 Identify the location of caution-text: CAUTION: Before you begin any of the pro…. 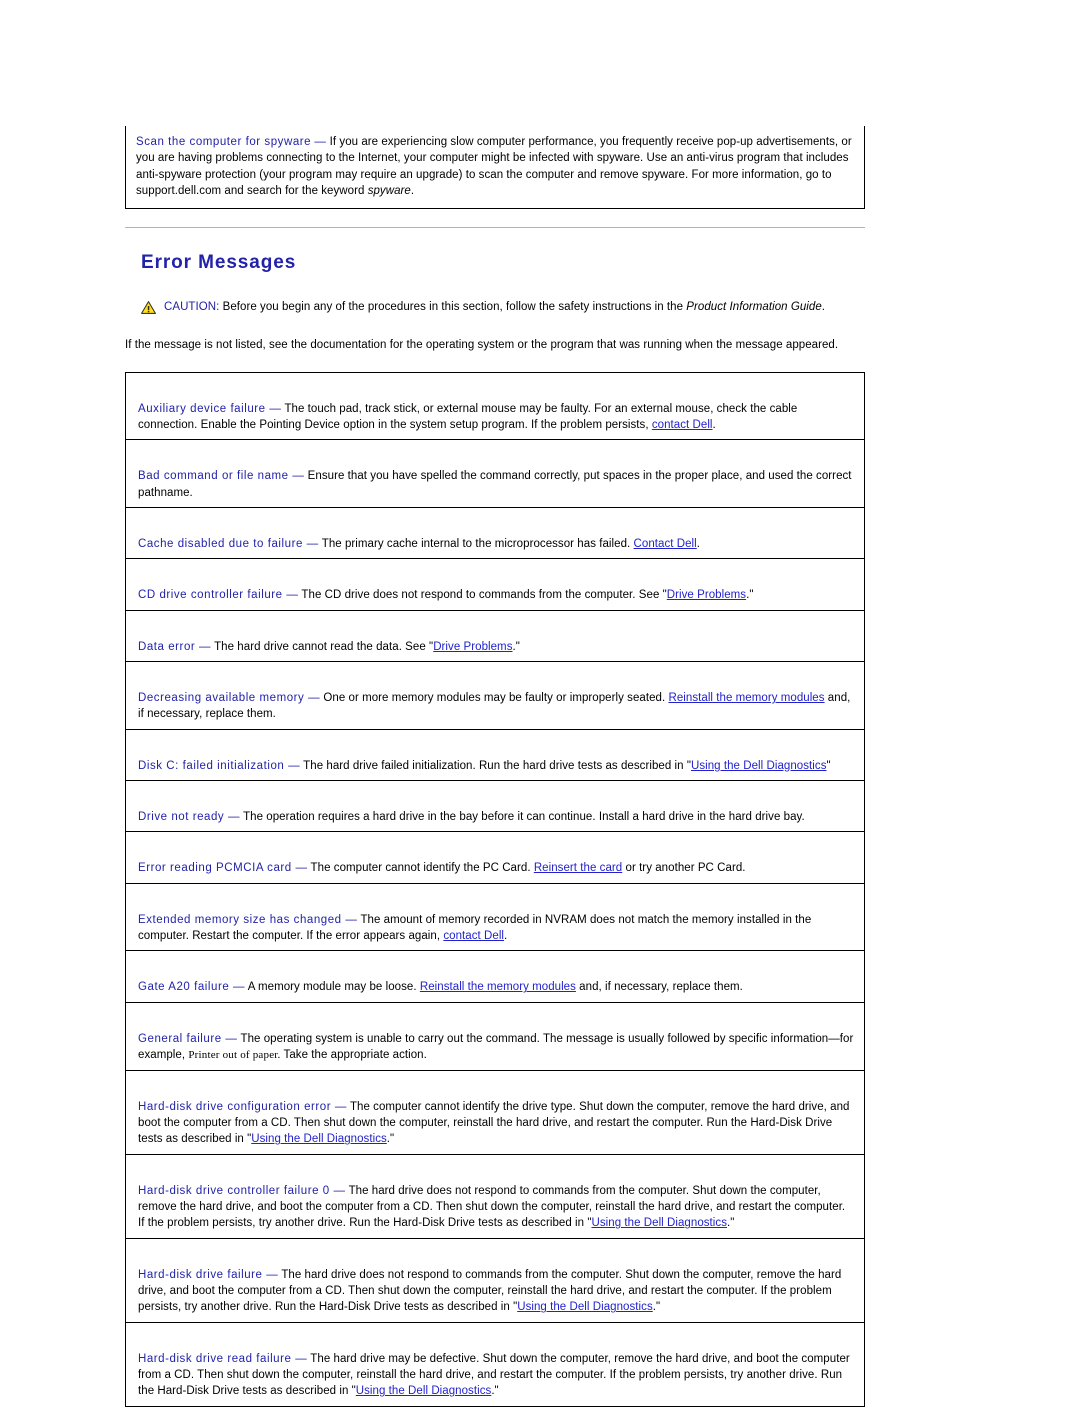
(494, 308).